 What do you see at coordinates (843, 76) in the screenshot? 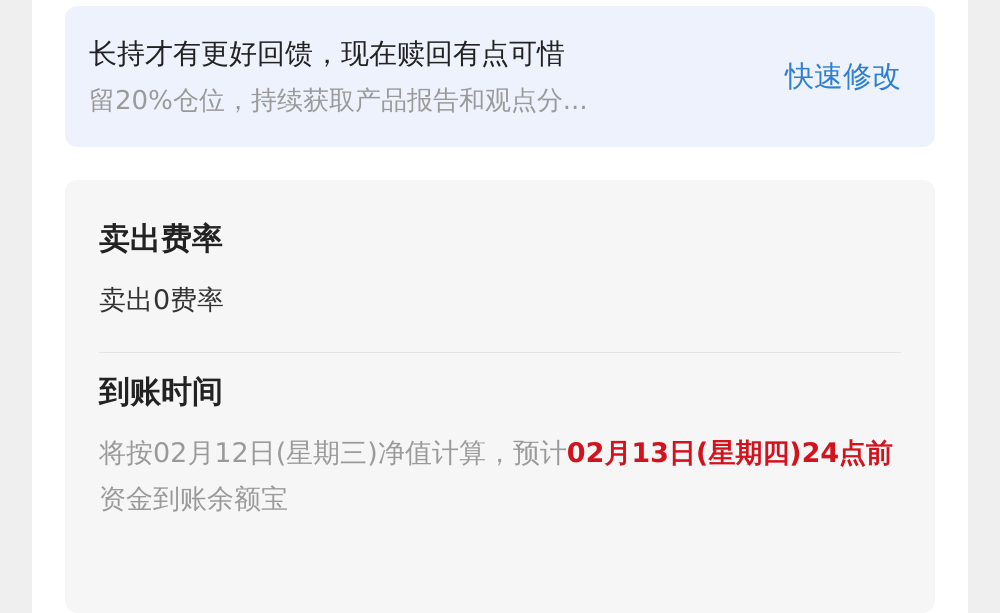
I see `quick-edit-link: 快速修改` at bounding box center [843, 76].